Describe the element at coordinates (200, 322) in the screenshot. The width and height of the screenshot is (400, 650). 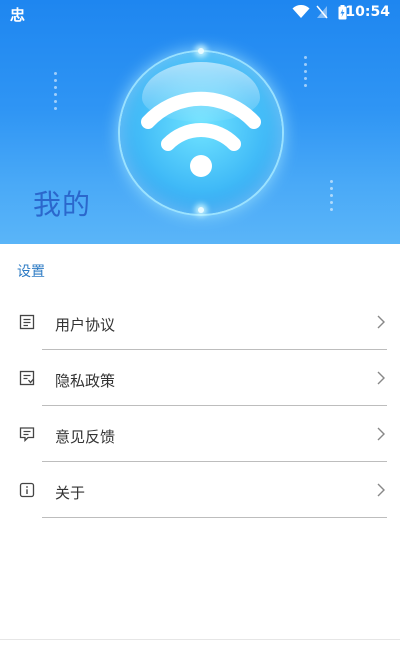
I see `menu-item-user-agreement: 用户协议` at that location.